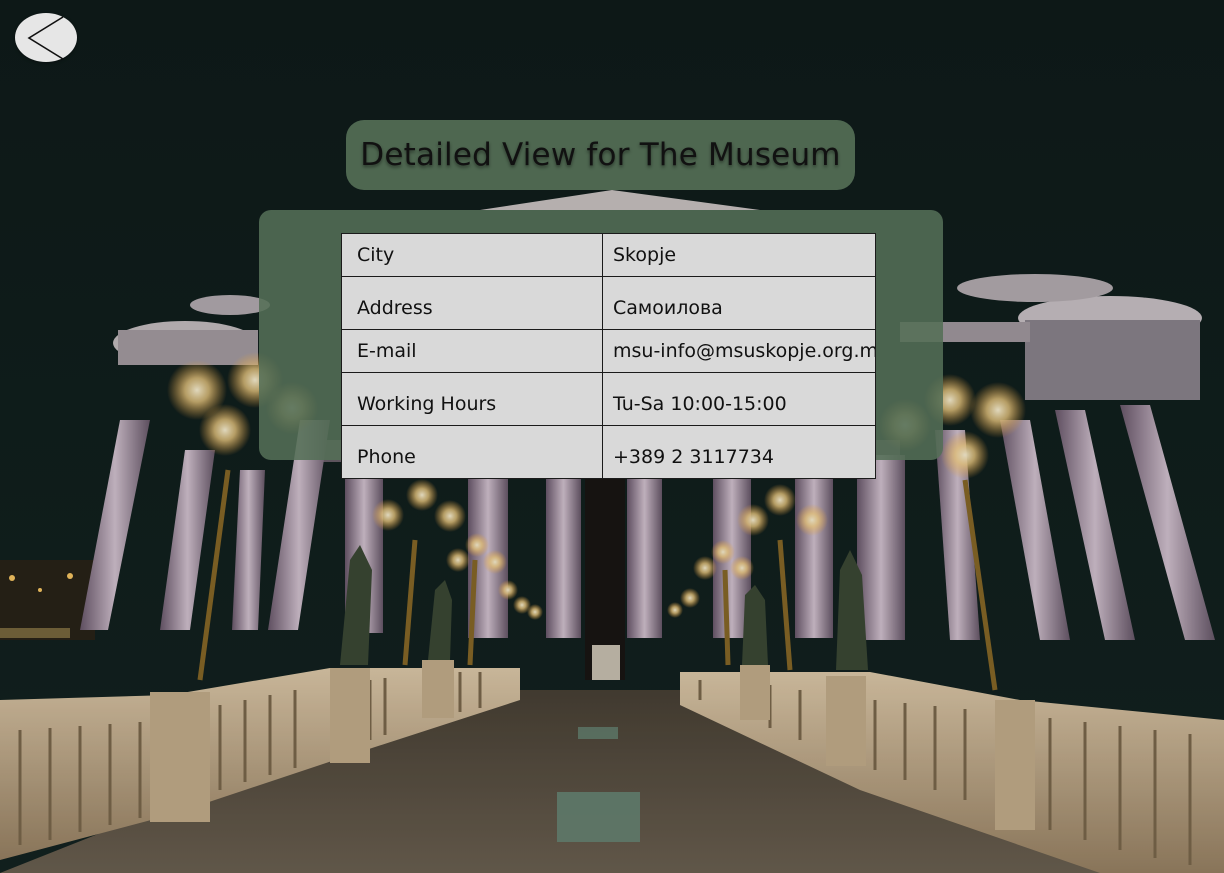  Describe the element at coordinates (739, 452) in the screenshot. I see `row-value: +389 2 3117734` at that location.